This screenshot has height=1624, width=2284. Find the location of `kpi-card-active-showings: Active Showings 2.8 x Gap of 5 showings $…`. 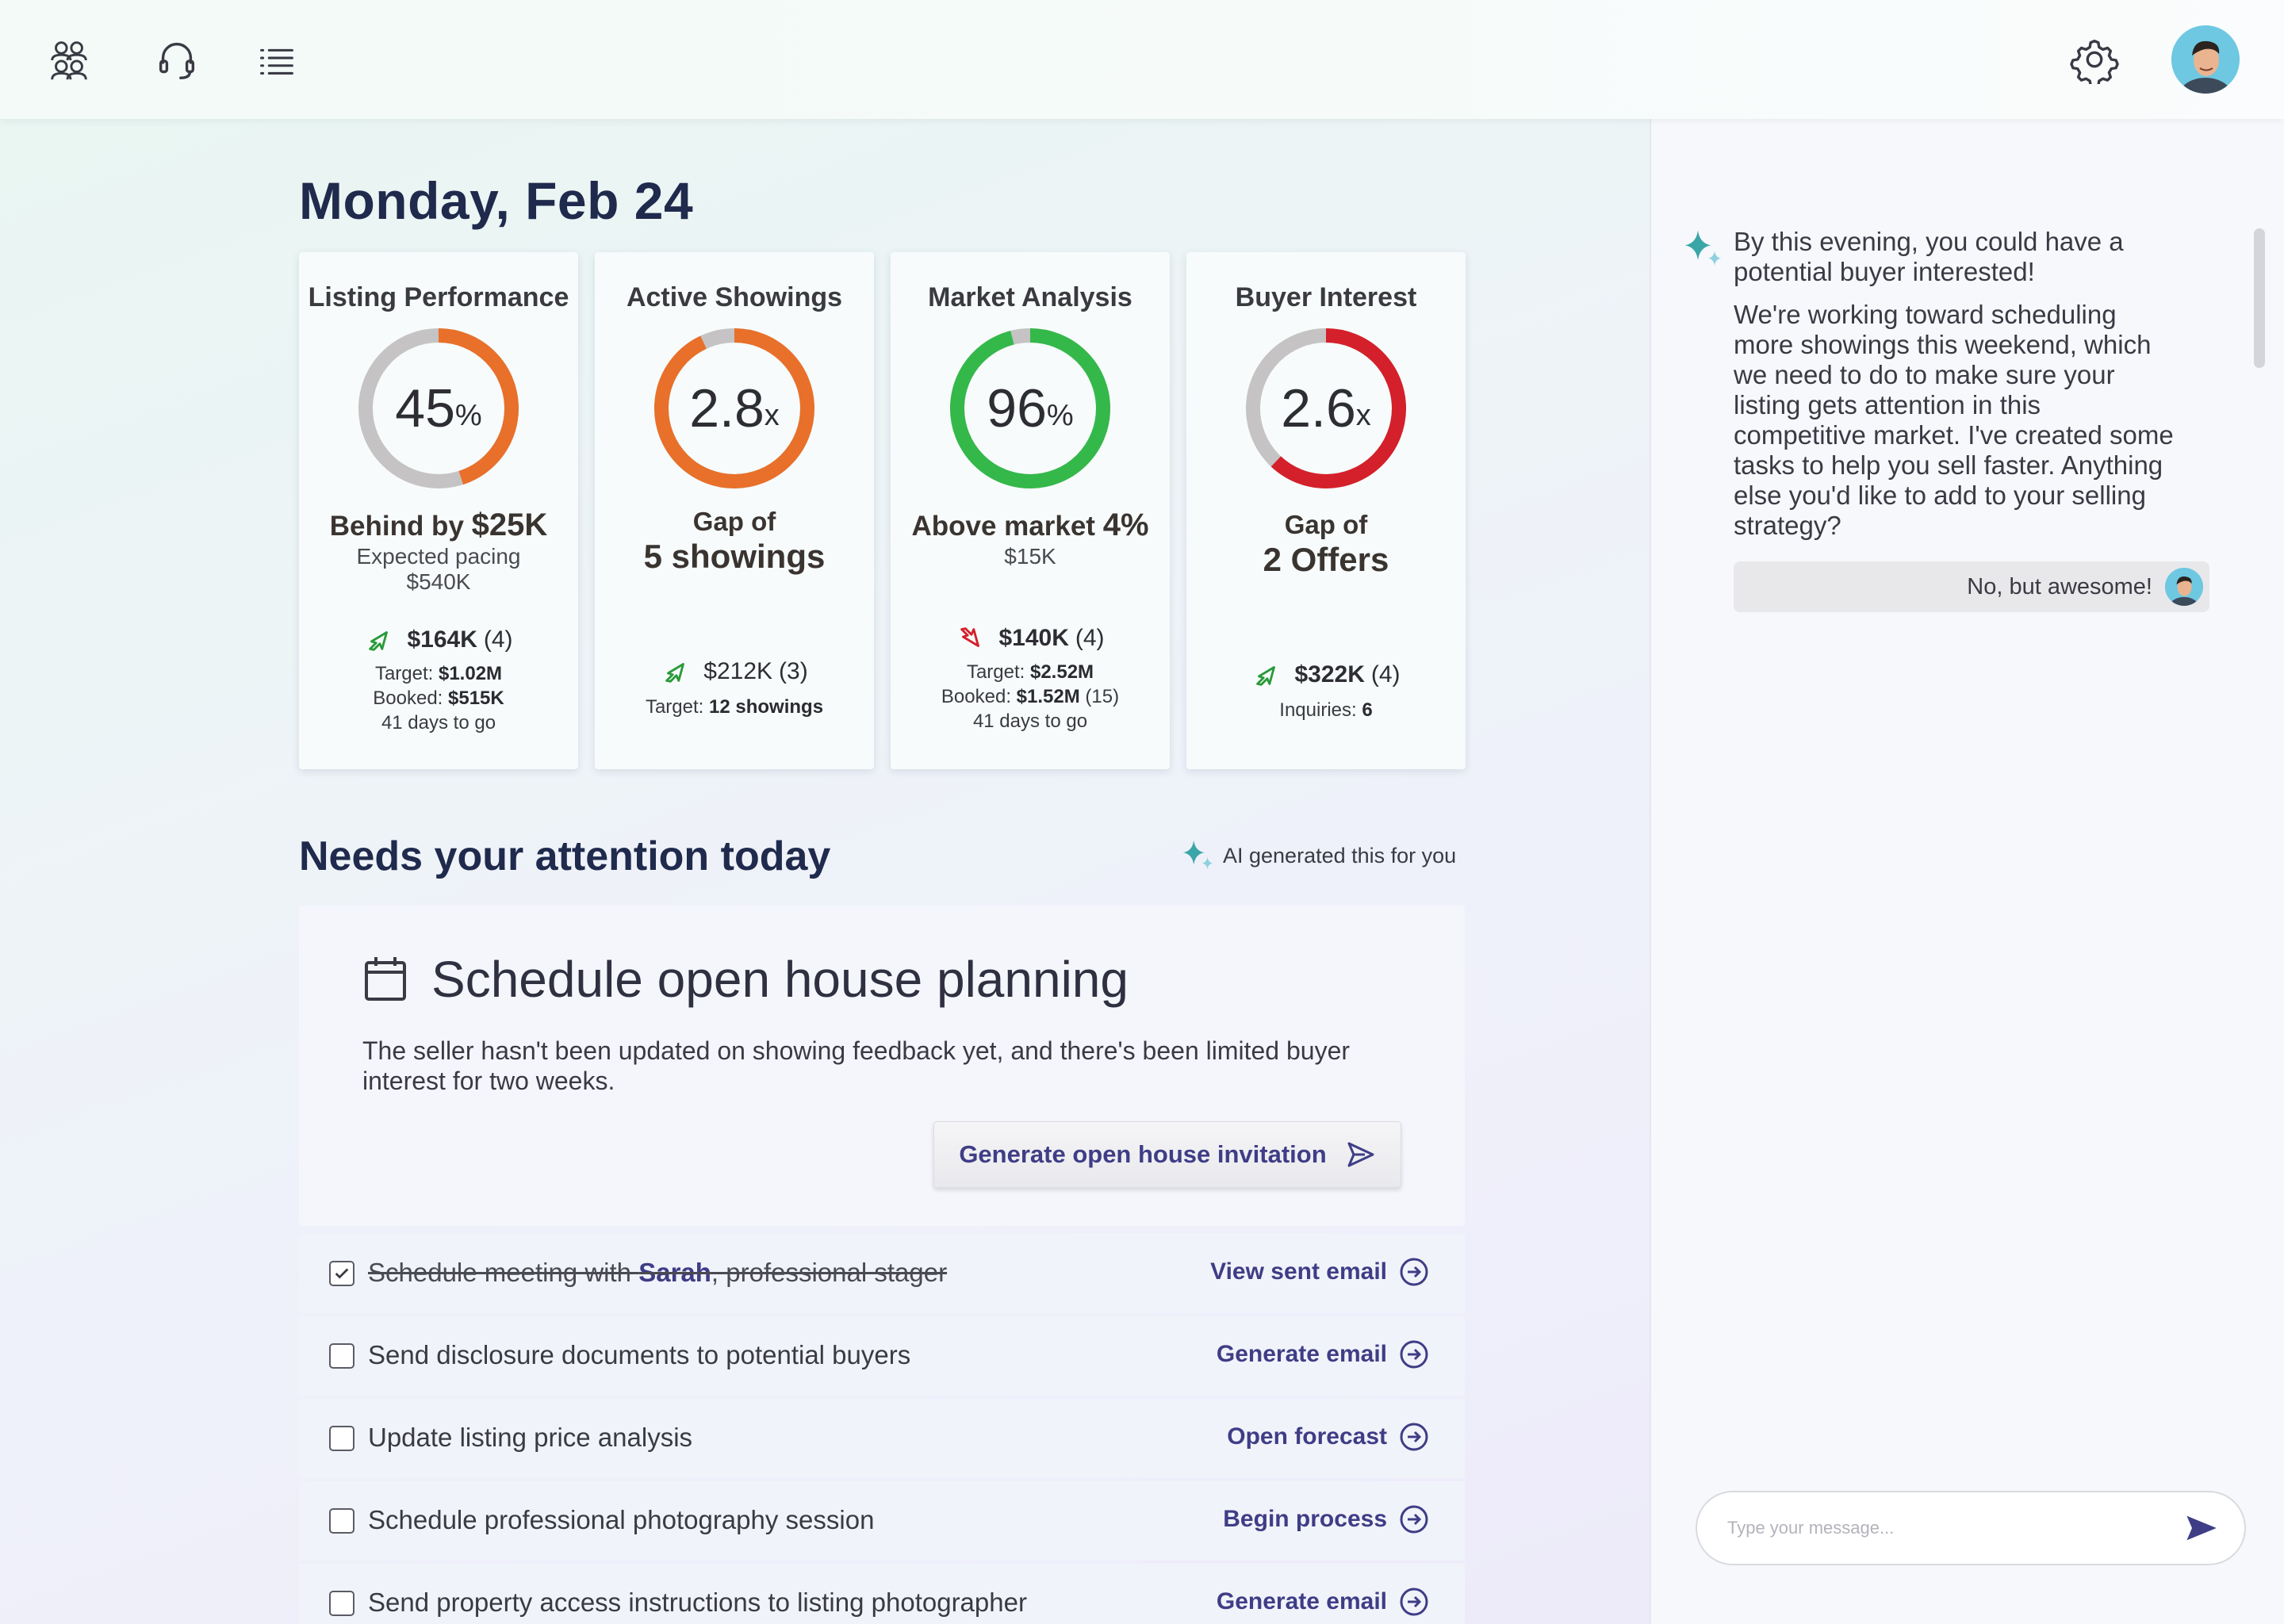

kpi-card-active-showings: Active Showings 2.8 x Gap of 5 showings $… is located at coordinates (734, 510).